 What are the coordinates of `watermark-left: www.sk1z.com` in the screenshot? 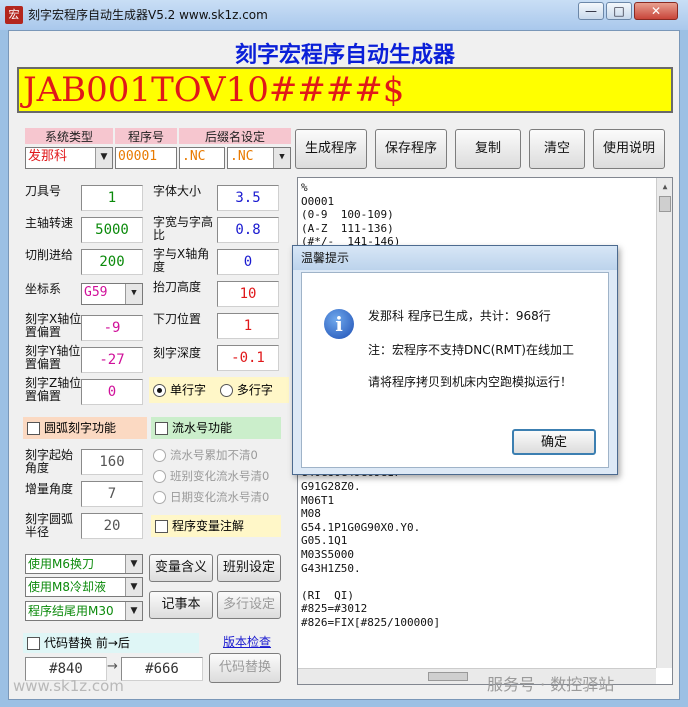 It's located at (68, 686).